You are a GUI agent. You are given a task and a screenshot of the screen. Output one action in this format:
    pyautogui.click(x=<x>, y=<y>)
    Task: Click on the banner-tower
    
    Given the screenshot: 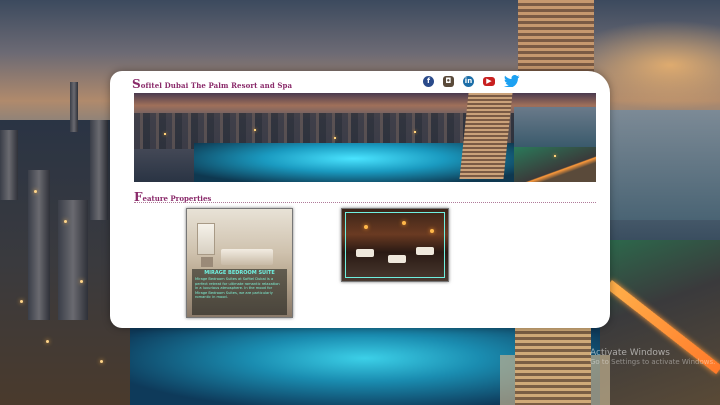 What is the action you would take?
    pyautogui.click(x=486, y=136)
    